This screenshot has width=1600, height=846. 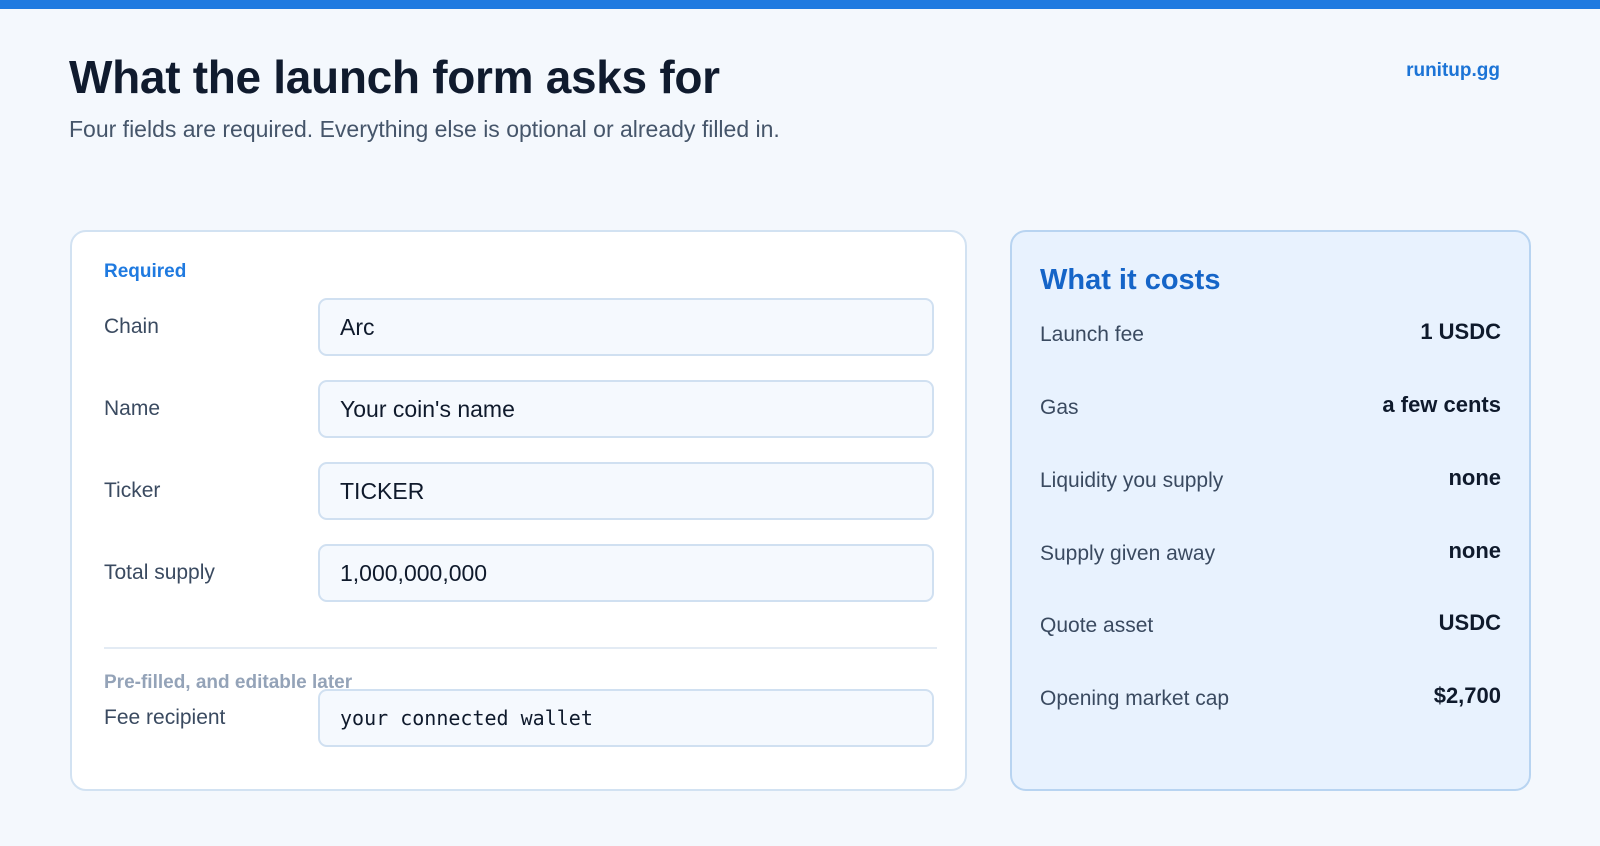 I want to click on cost-row-gas: Gas a few cents, so click(x=1270, y=407).